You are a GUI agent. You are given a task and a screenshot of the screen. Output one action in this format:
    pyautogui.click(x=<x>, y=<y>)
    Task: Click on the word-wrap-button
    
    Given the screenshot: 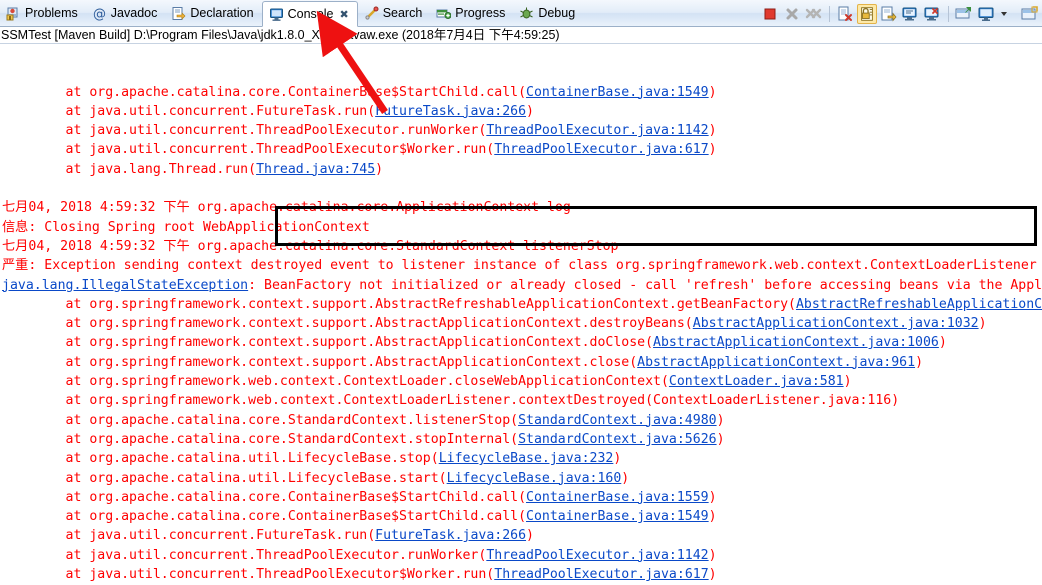 What is the action you would take?
    pyautogui.click(x=889, y=14)
    